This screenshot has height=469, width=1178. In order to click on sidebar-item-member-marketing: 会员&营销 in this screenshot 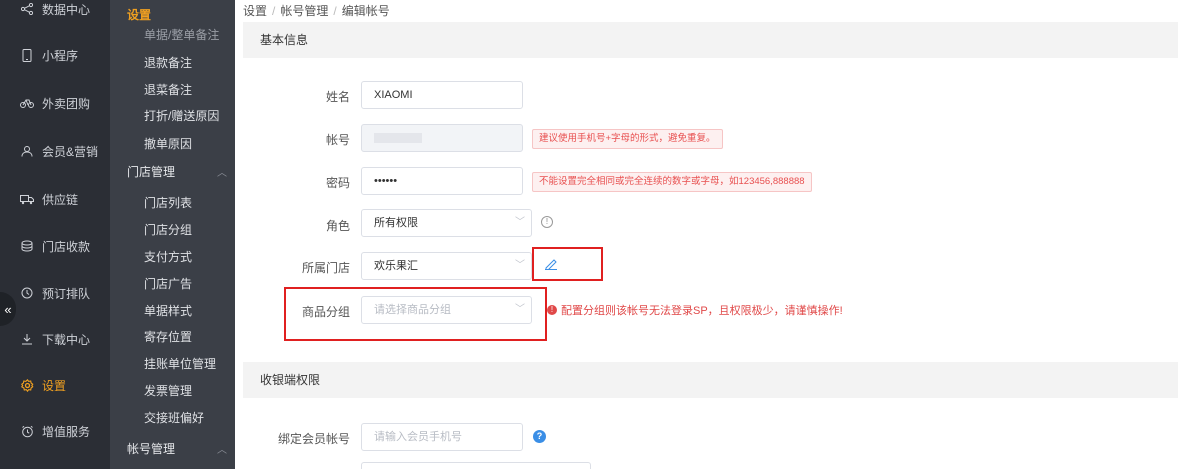, I will do `click(55, 151)`.